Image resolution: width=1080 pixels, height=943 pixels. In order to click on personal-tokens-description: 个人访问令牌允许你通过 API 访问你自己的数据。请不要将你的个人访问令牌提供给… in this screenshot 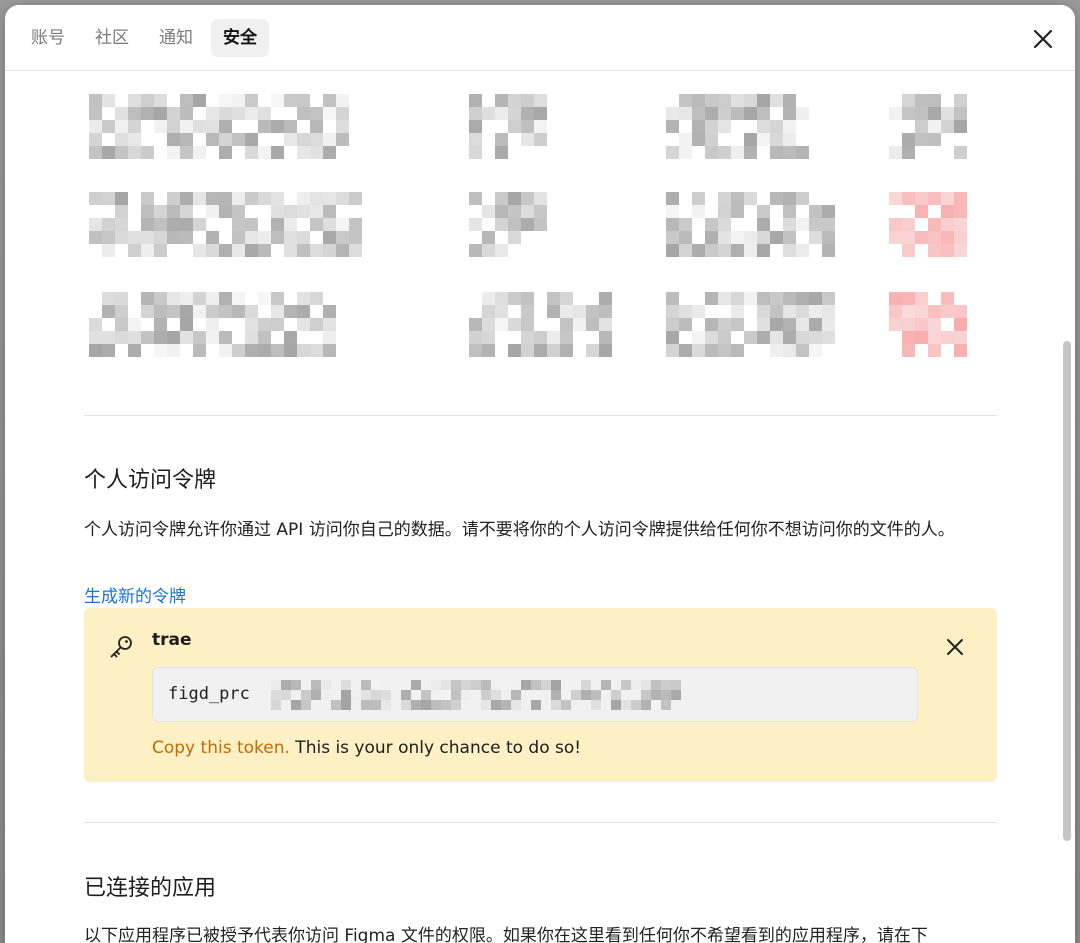, I will do `click(519, 530)`.